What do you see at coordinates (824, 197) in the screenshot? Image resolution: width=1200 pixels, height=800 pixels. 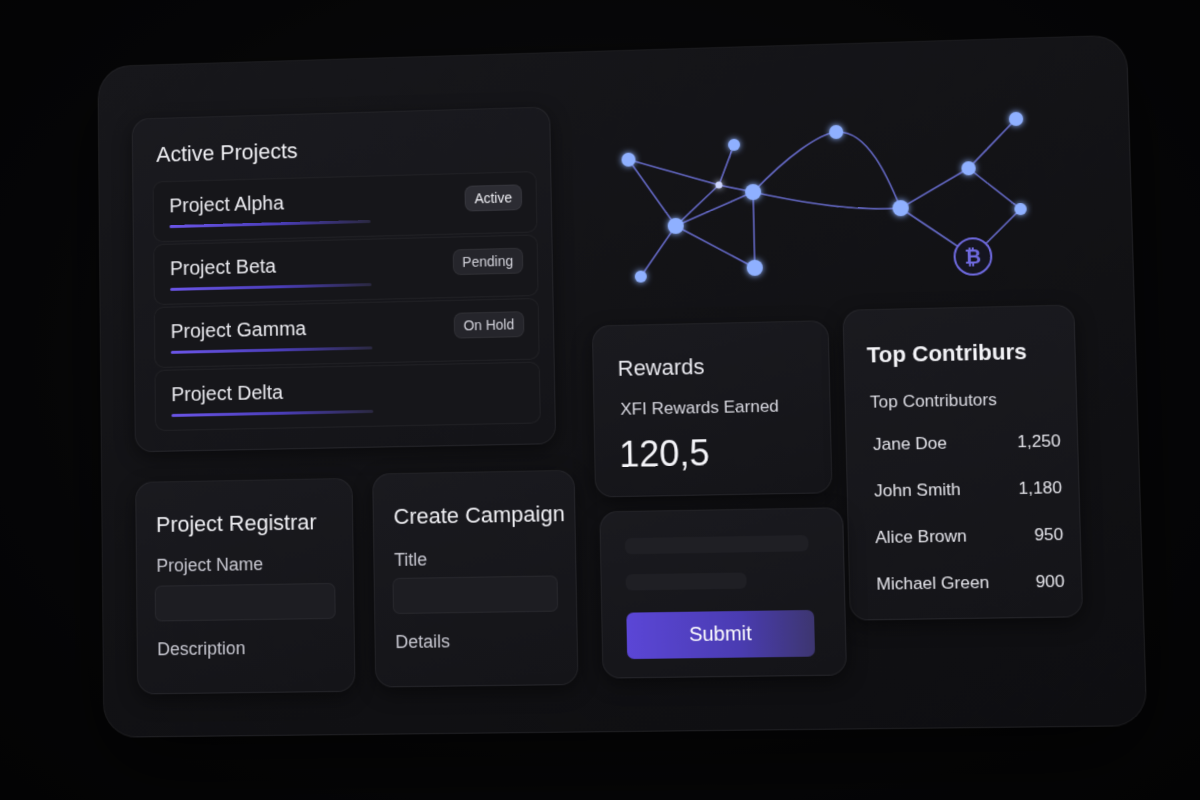 I see `network-graph: ₿` at bounding box center [824, 197].